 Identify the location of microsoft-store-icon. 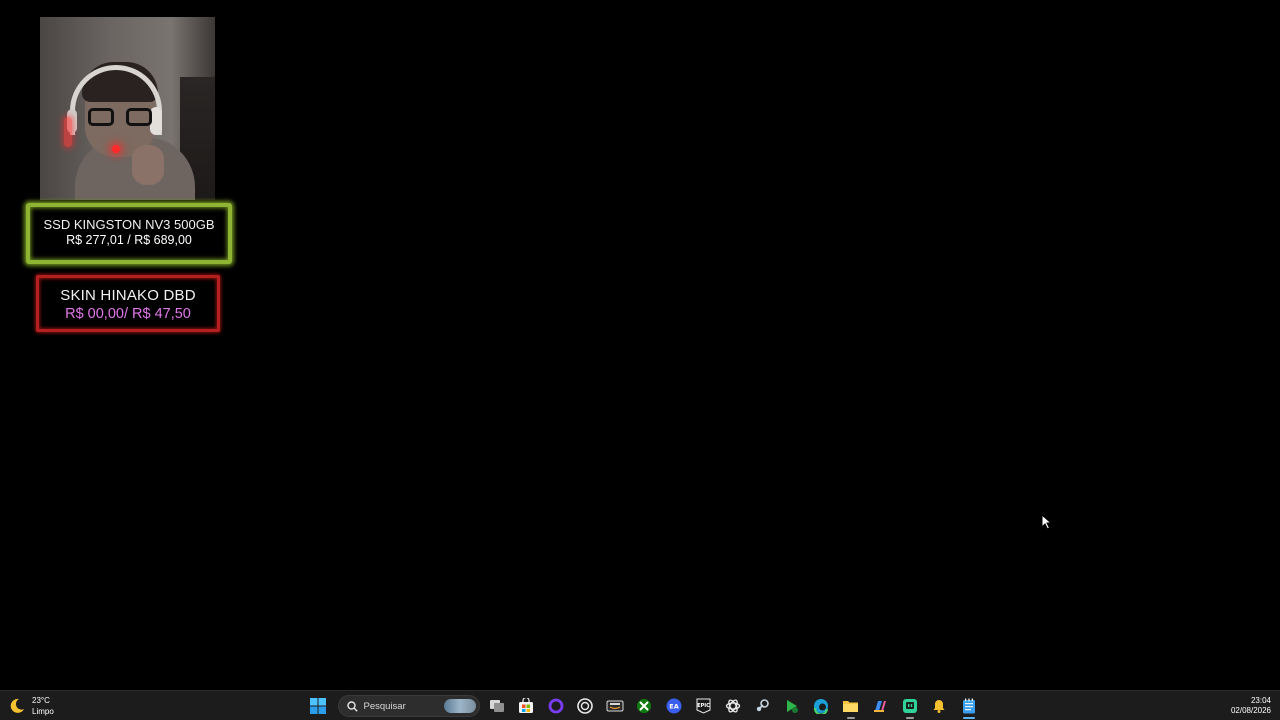
(526, 705).